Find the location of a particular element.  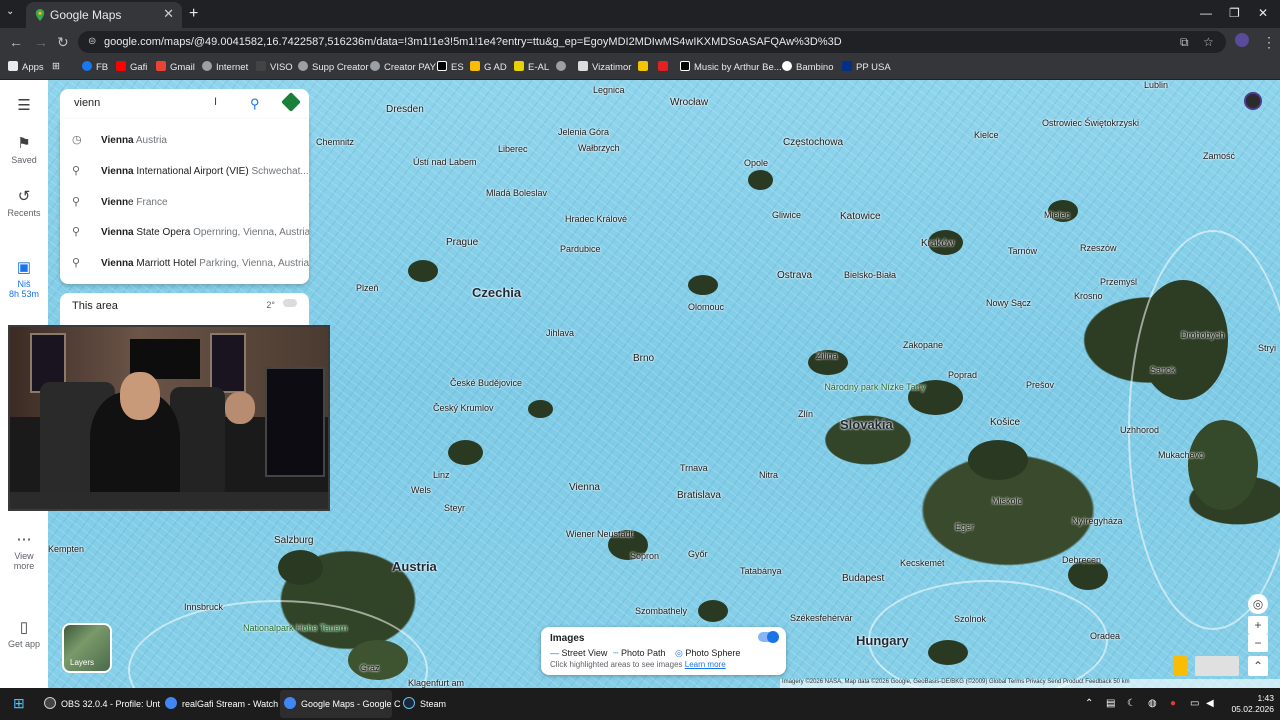

cloud-icon is located at coordinates (290, 303).